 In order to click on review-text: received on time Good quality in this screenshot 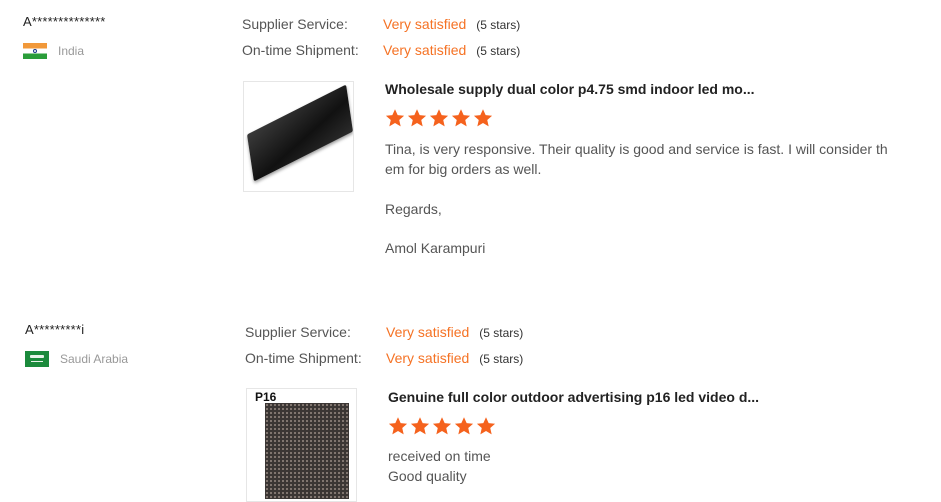, I will do `click(658, 466)`.